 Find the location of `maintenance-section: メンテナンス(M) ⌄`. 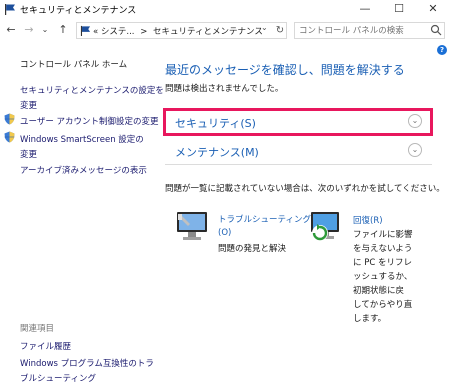

maintenance-section: メンテナンス(M) ⌄ is located at coordinates (298, 151).